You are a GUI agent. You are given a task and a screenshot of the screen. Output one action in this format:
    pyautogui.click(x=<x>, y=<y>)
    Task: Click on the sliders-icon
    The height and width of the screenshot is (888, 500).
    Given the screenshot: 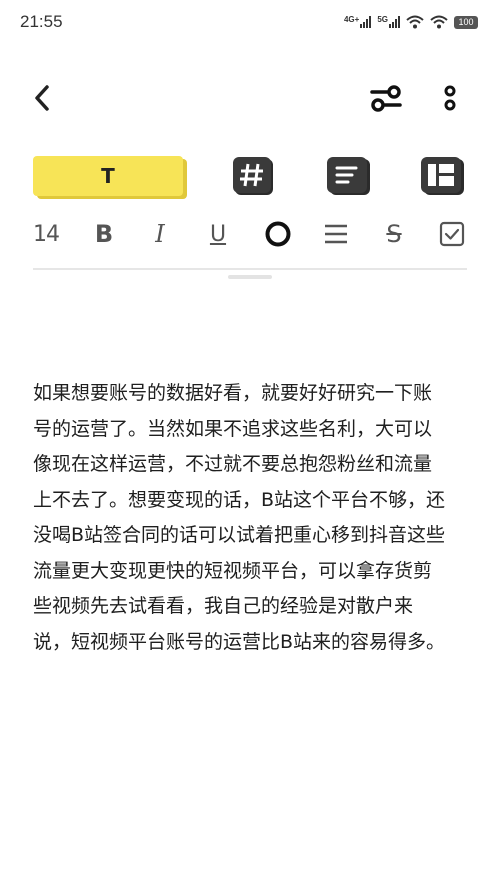 What is the action you would take?
    pyautogui.click(x=386, y=98)
    